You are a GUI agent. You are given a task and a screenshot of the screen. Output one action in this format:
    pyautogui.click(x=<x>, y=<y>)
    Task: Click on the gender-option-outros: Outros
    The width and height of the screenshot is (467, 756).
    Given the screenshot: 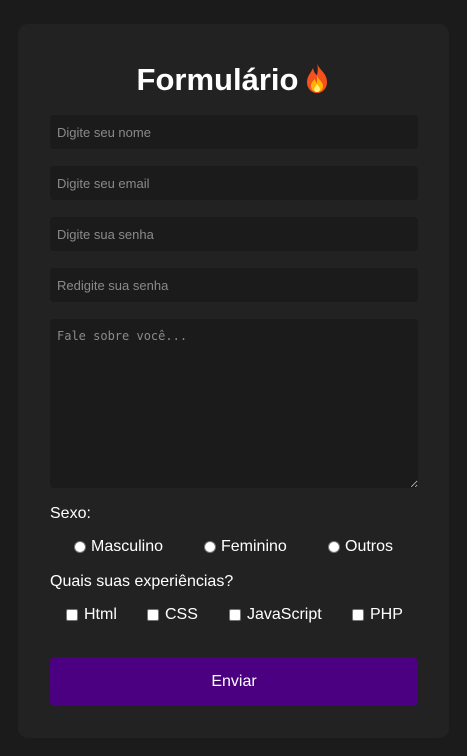 What is the action you would take?
    pyautogui.click(x=360, y=547)
    